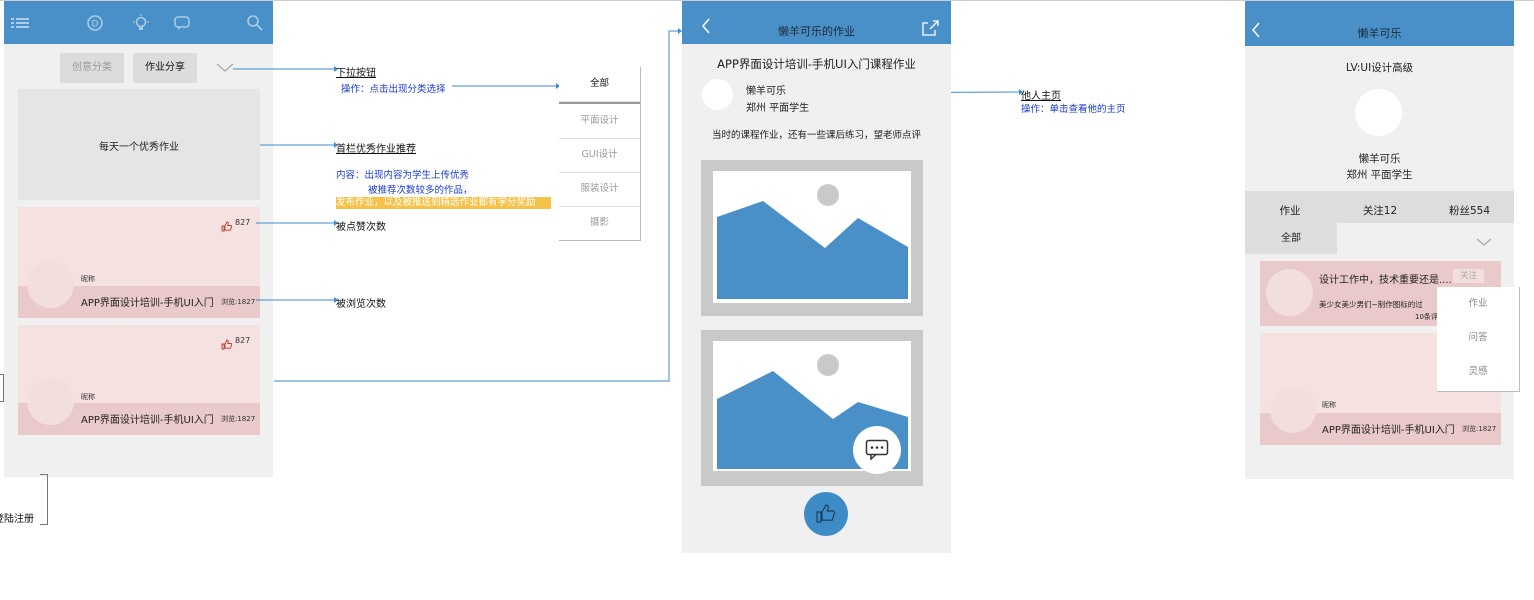  I want to click on page-title: 懒羊可乐, so click(1379, 33).